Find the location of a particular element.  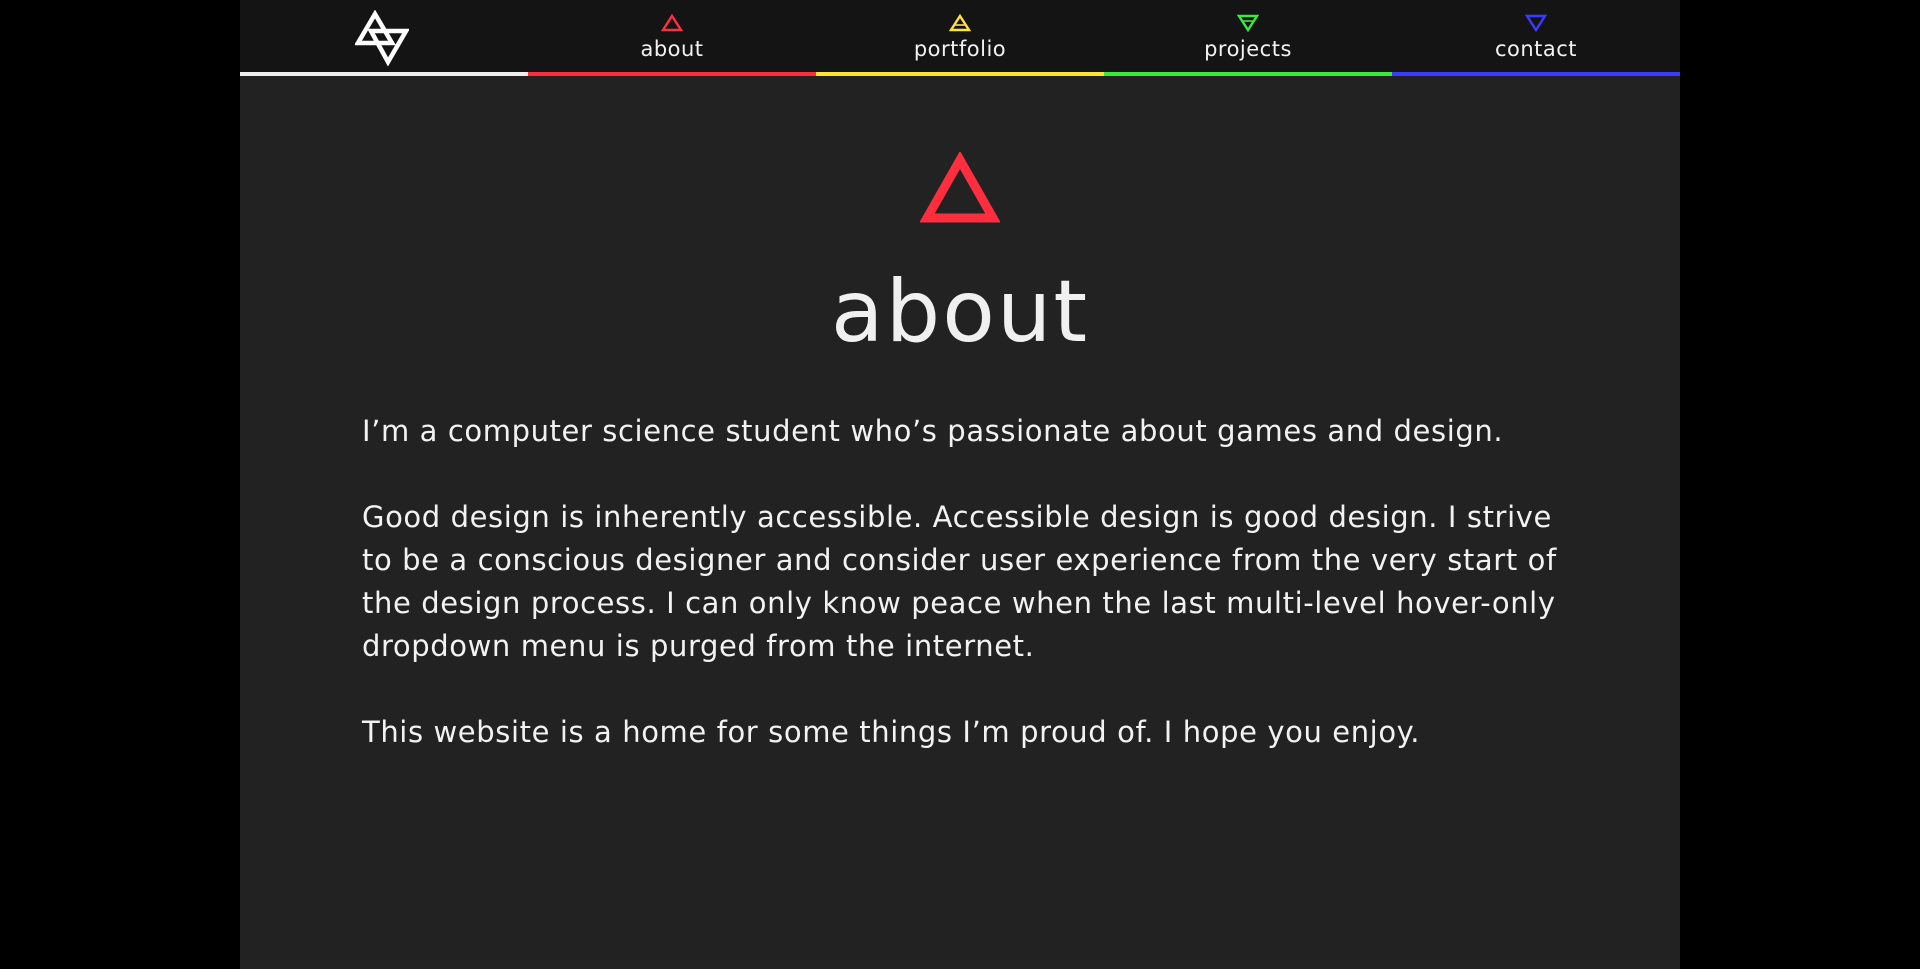

interlocked-triangles-logo-icon is located at coordinates (382, 38).